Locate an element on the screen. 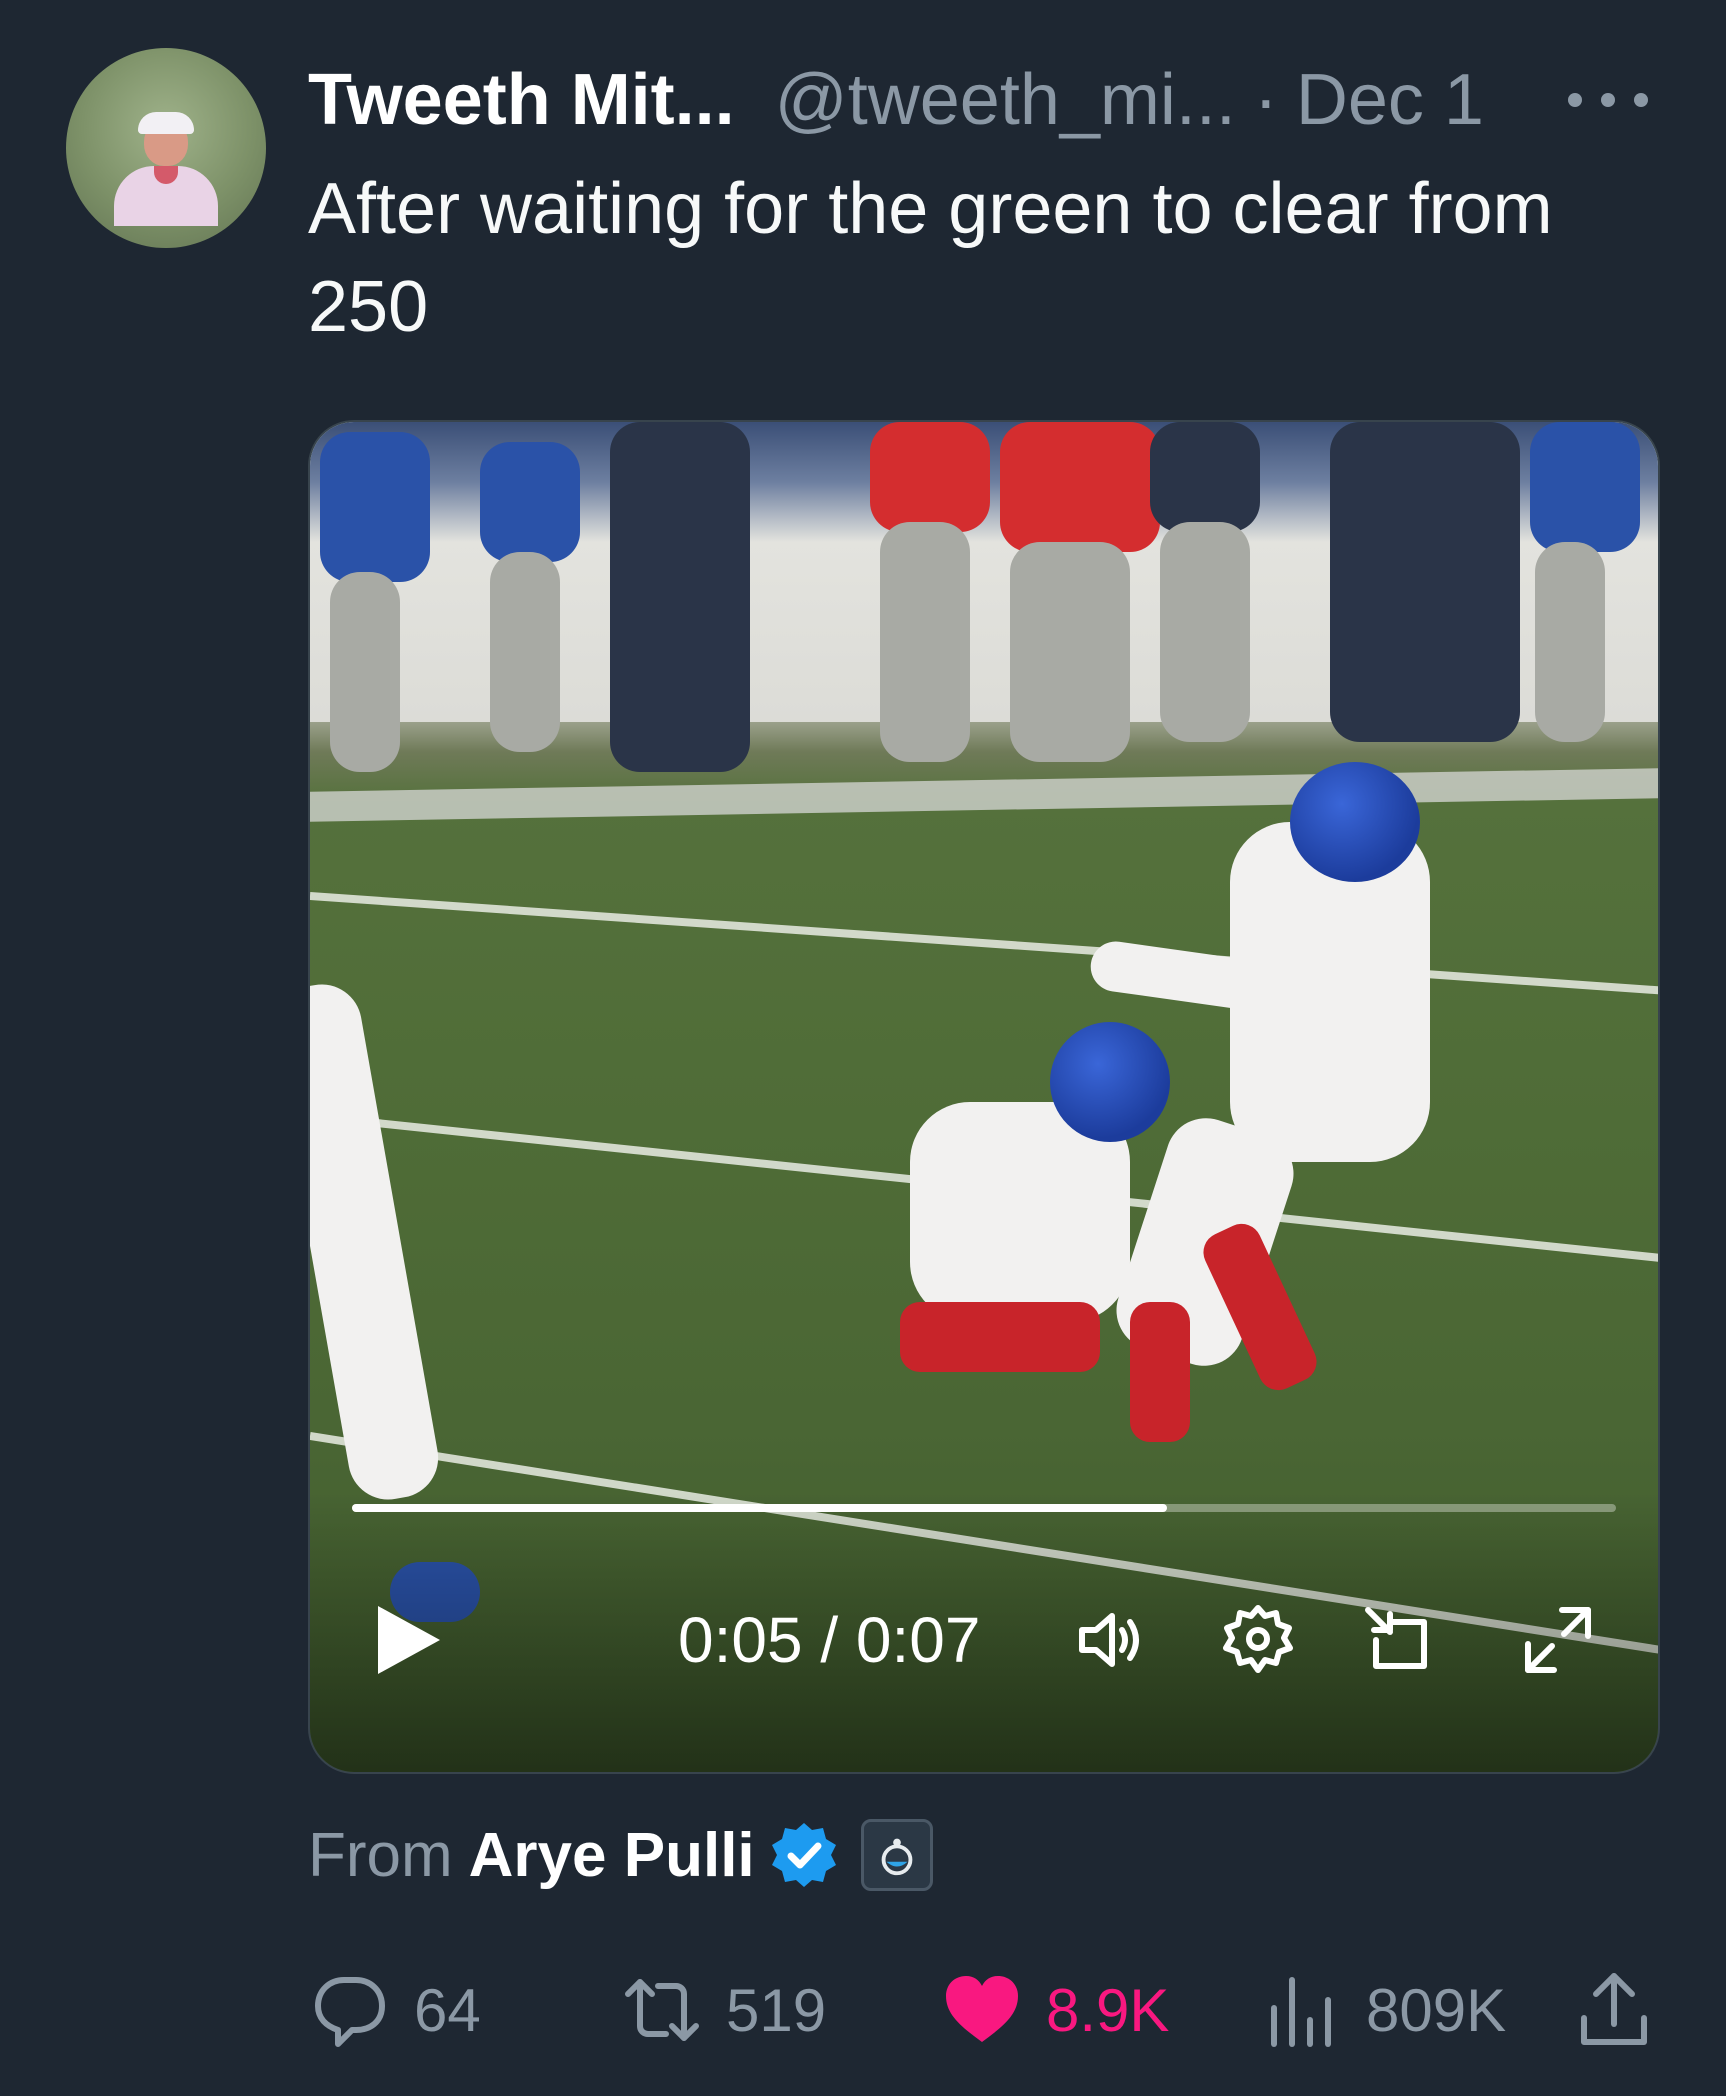 The height and width of the screenshot is (2096, 1726). video-time: 0:05 / 0:07 is located at coordinates (829, 1640).